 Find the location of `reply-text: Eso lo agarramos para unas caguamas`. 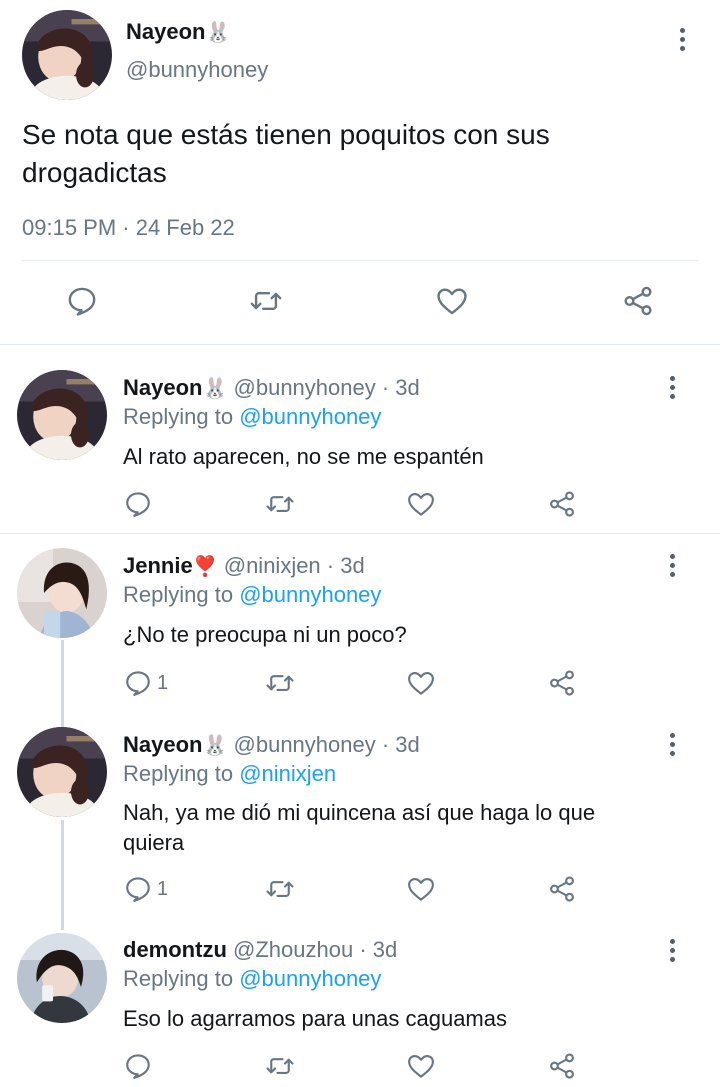

reply-text: Eso lo agarramos para unas caguamas is located at coordinates (315, 1019).